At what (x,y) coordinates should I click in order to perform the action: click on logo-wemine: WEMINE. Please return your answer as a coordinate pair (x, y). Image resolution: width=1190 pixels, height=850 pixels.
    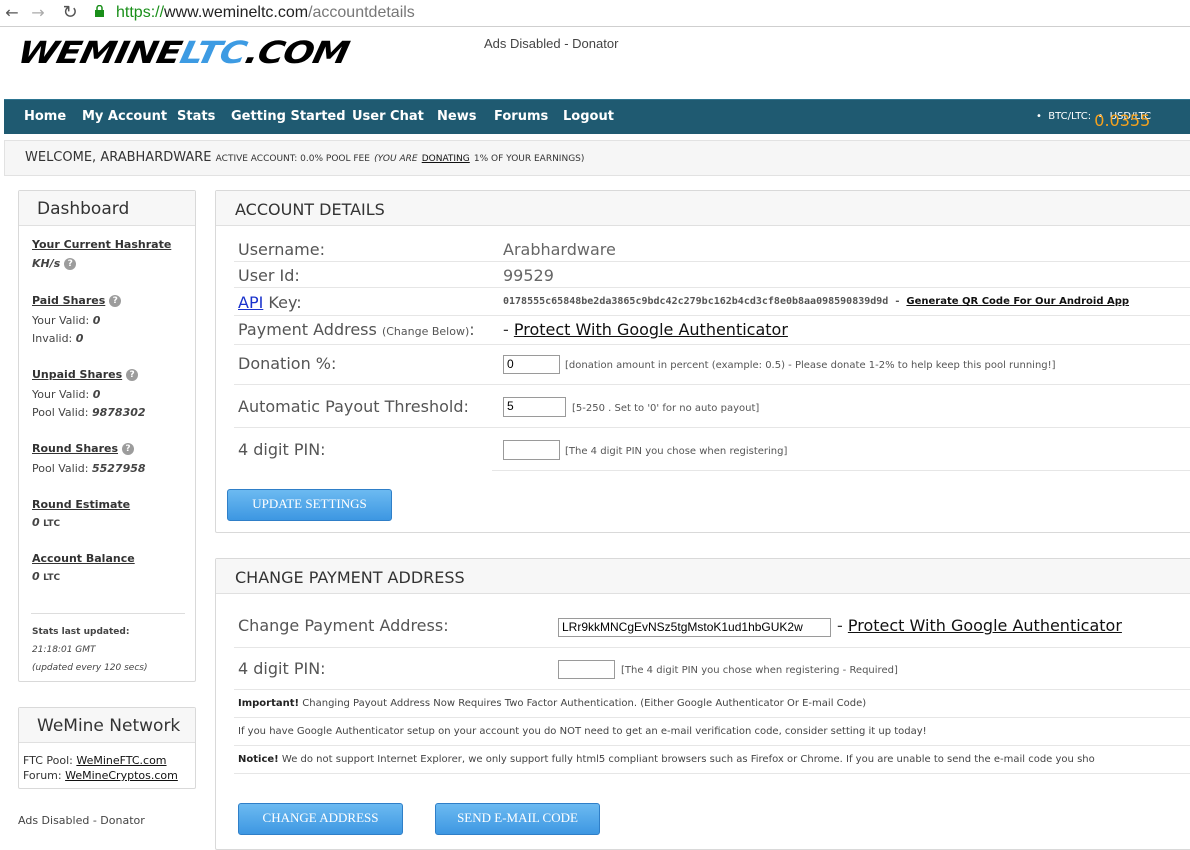
    Looking at the image, I should click on (99, 53).